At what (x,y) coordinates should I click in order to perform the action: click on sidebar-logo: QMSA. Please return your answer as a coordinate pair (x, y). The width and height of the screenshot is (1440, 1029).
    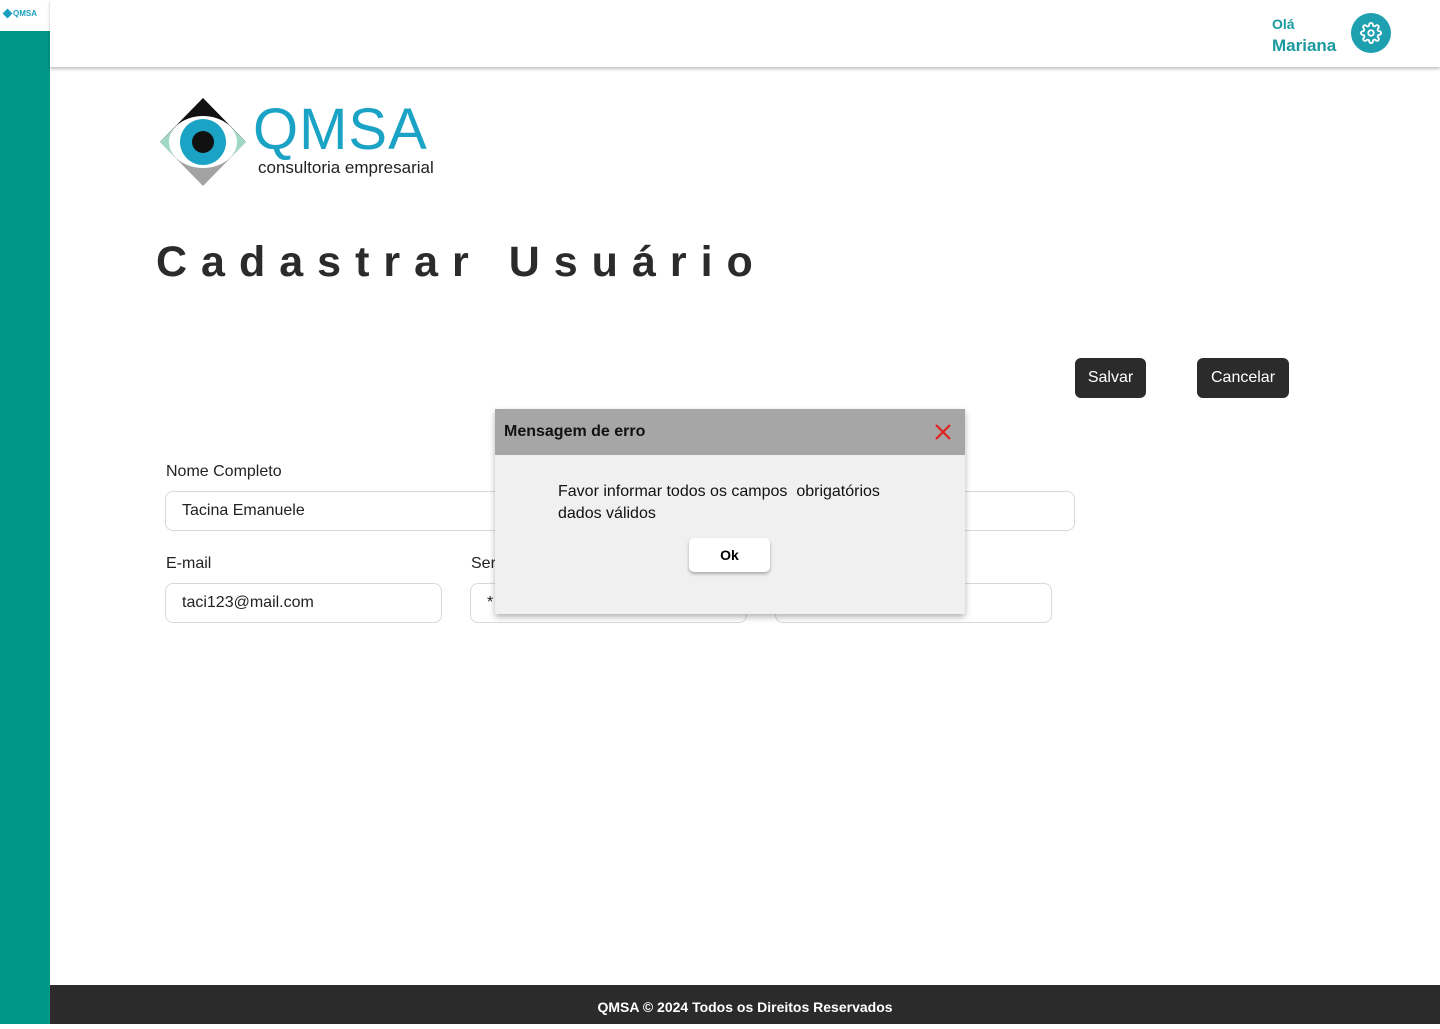
    Looking at the image, I should click on (25, 15).